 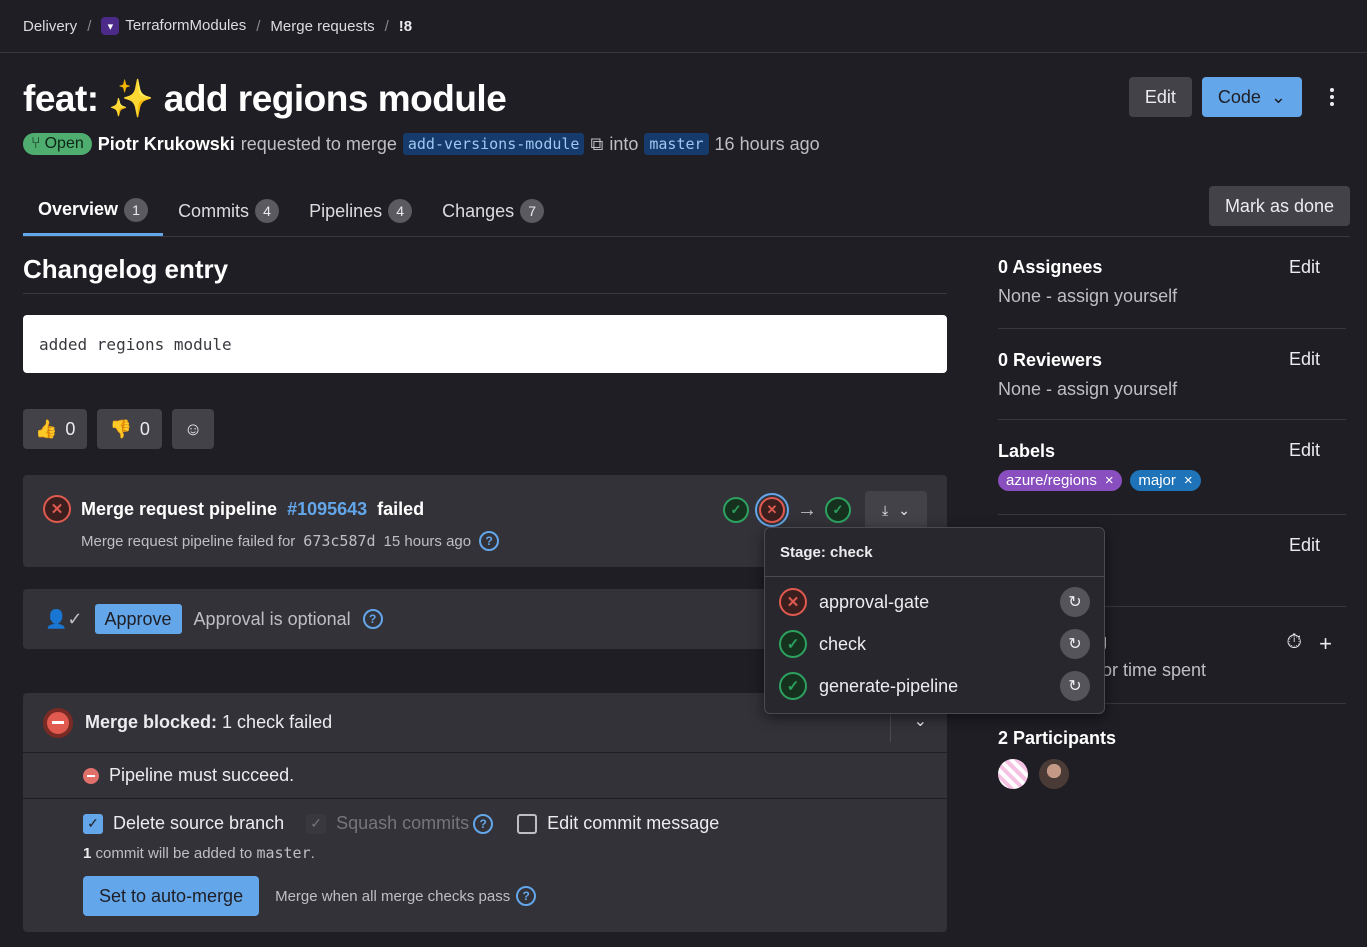 What do you see at coordinates (874, 601) in the screenshot?
I see `job-name: approval-gate` at bounding box center [874, 601].